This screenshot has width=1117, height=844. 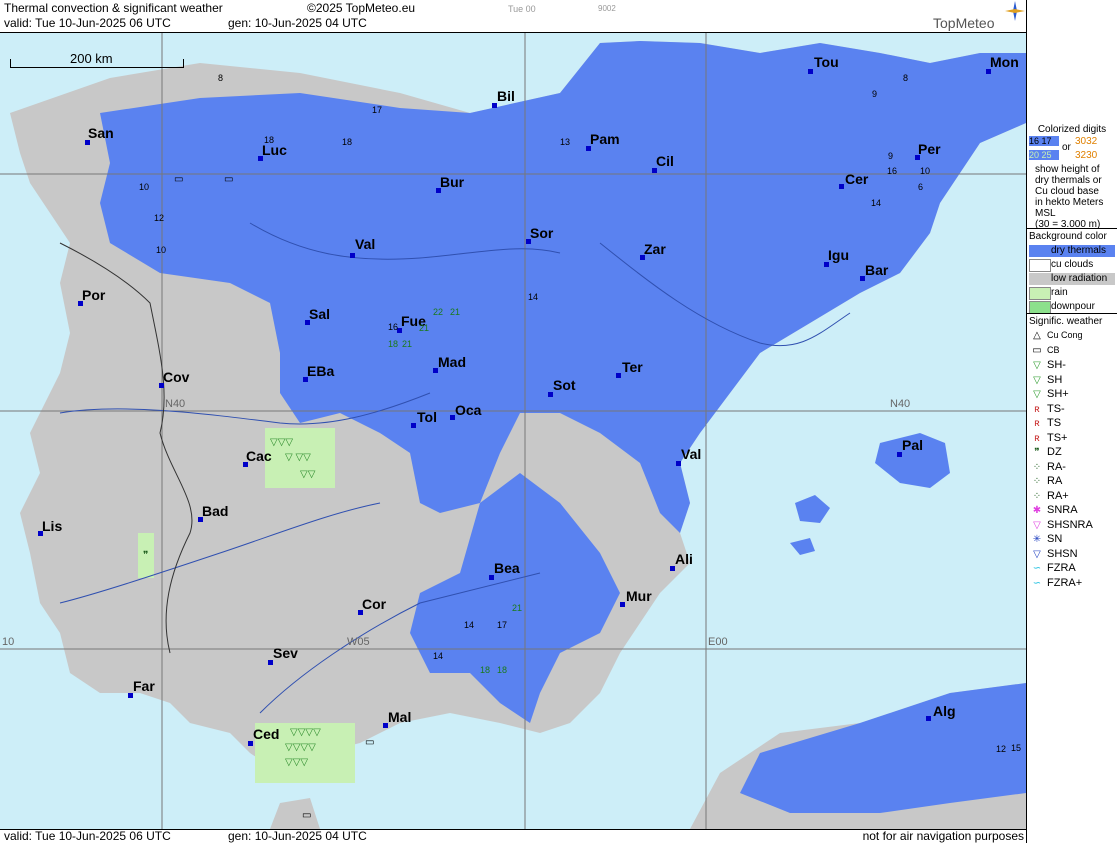 I want to click on city-cor: Cor, so click(x=374, y=604).